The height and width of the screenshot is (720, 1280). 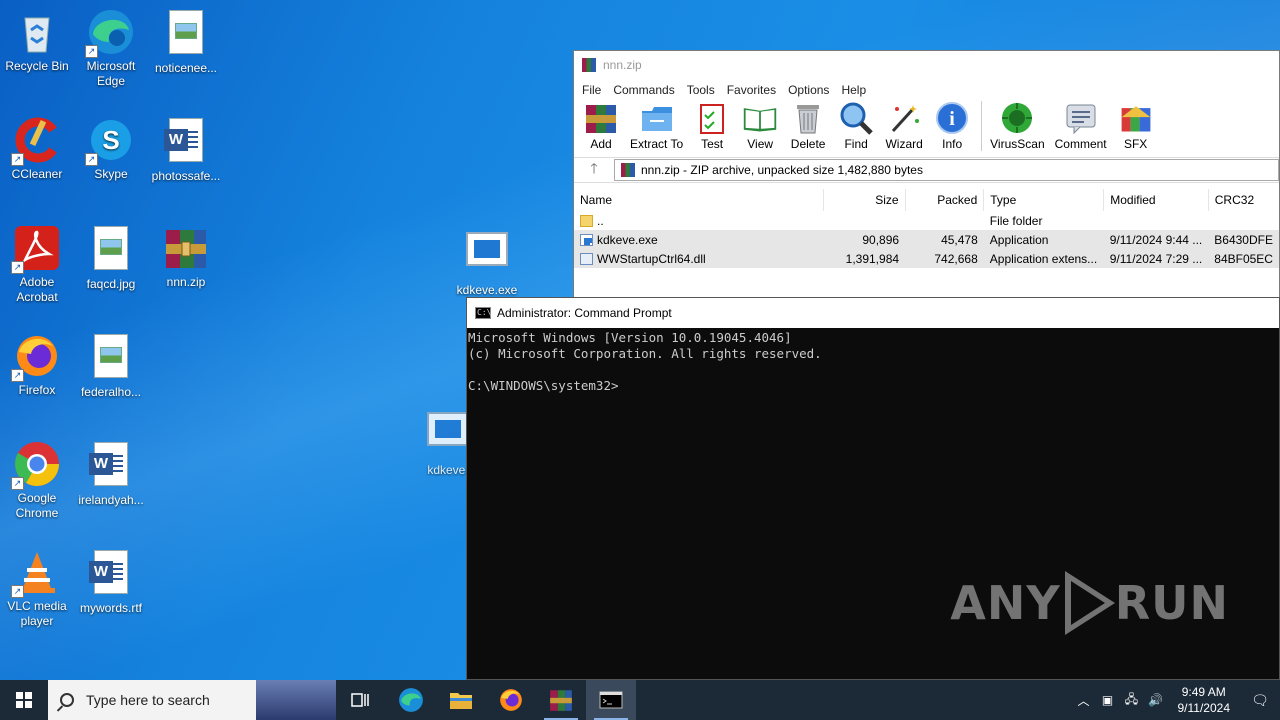 What do you see at coordinates (511, 700) in the screenshot?
I see `taskbar-firefox` at bounding box center [511, 700].